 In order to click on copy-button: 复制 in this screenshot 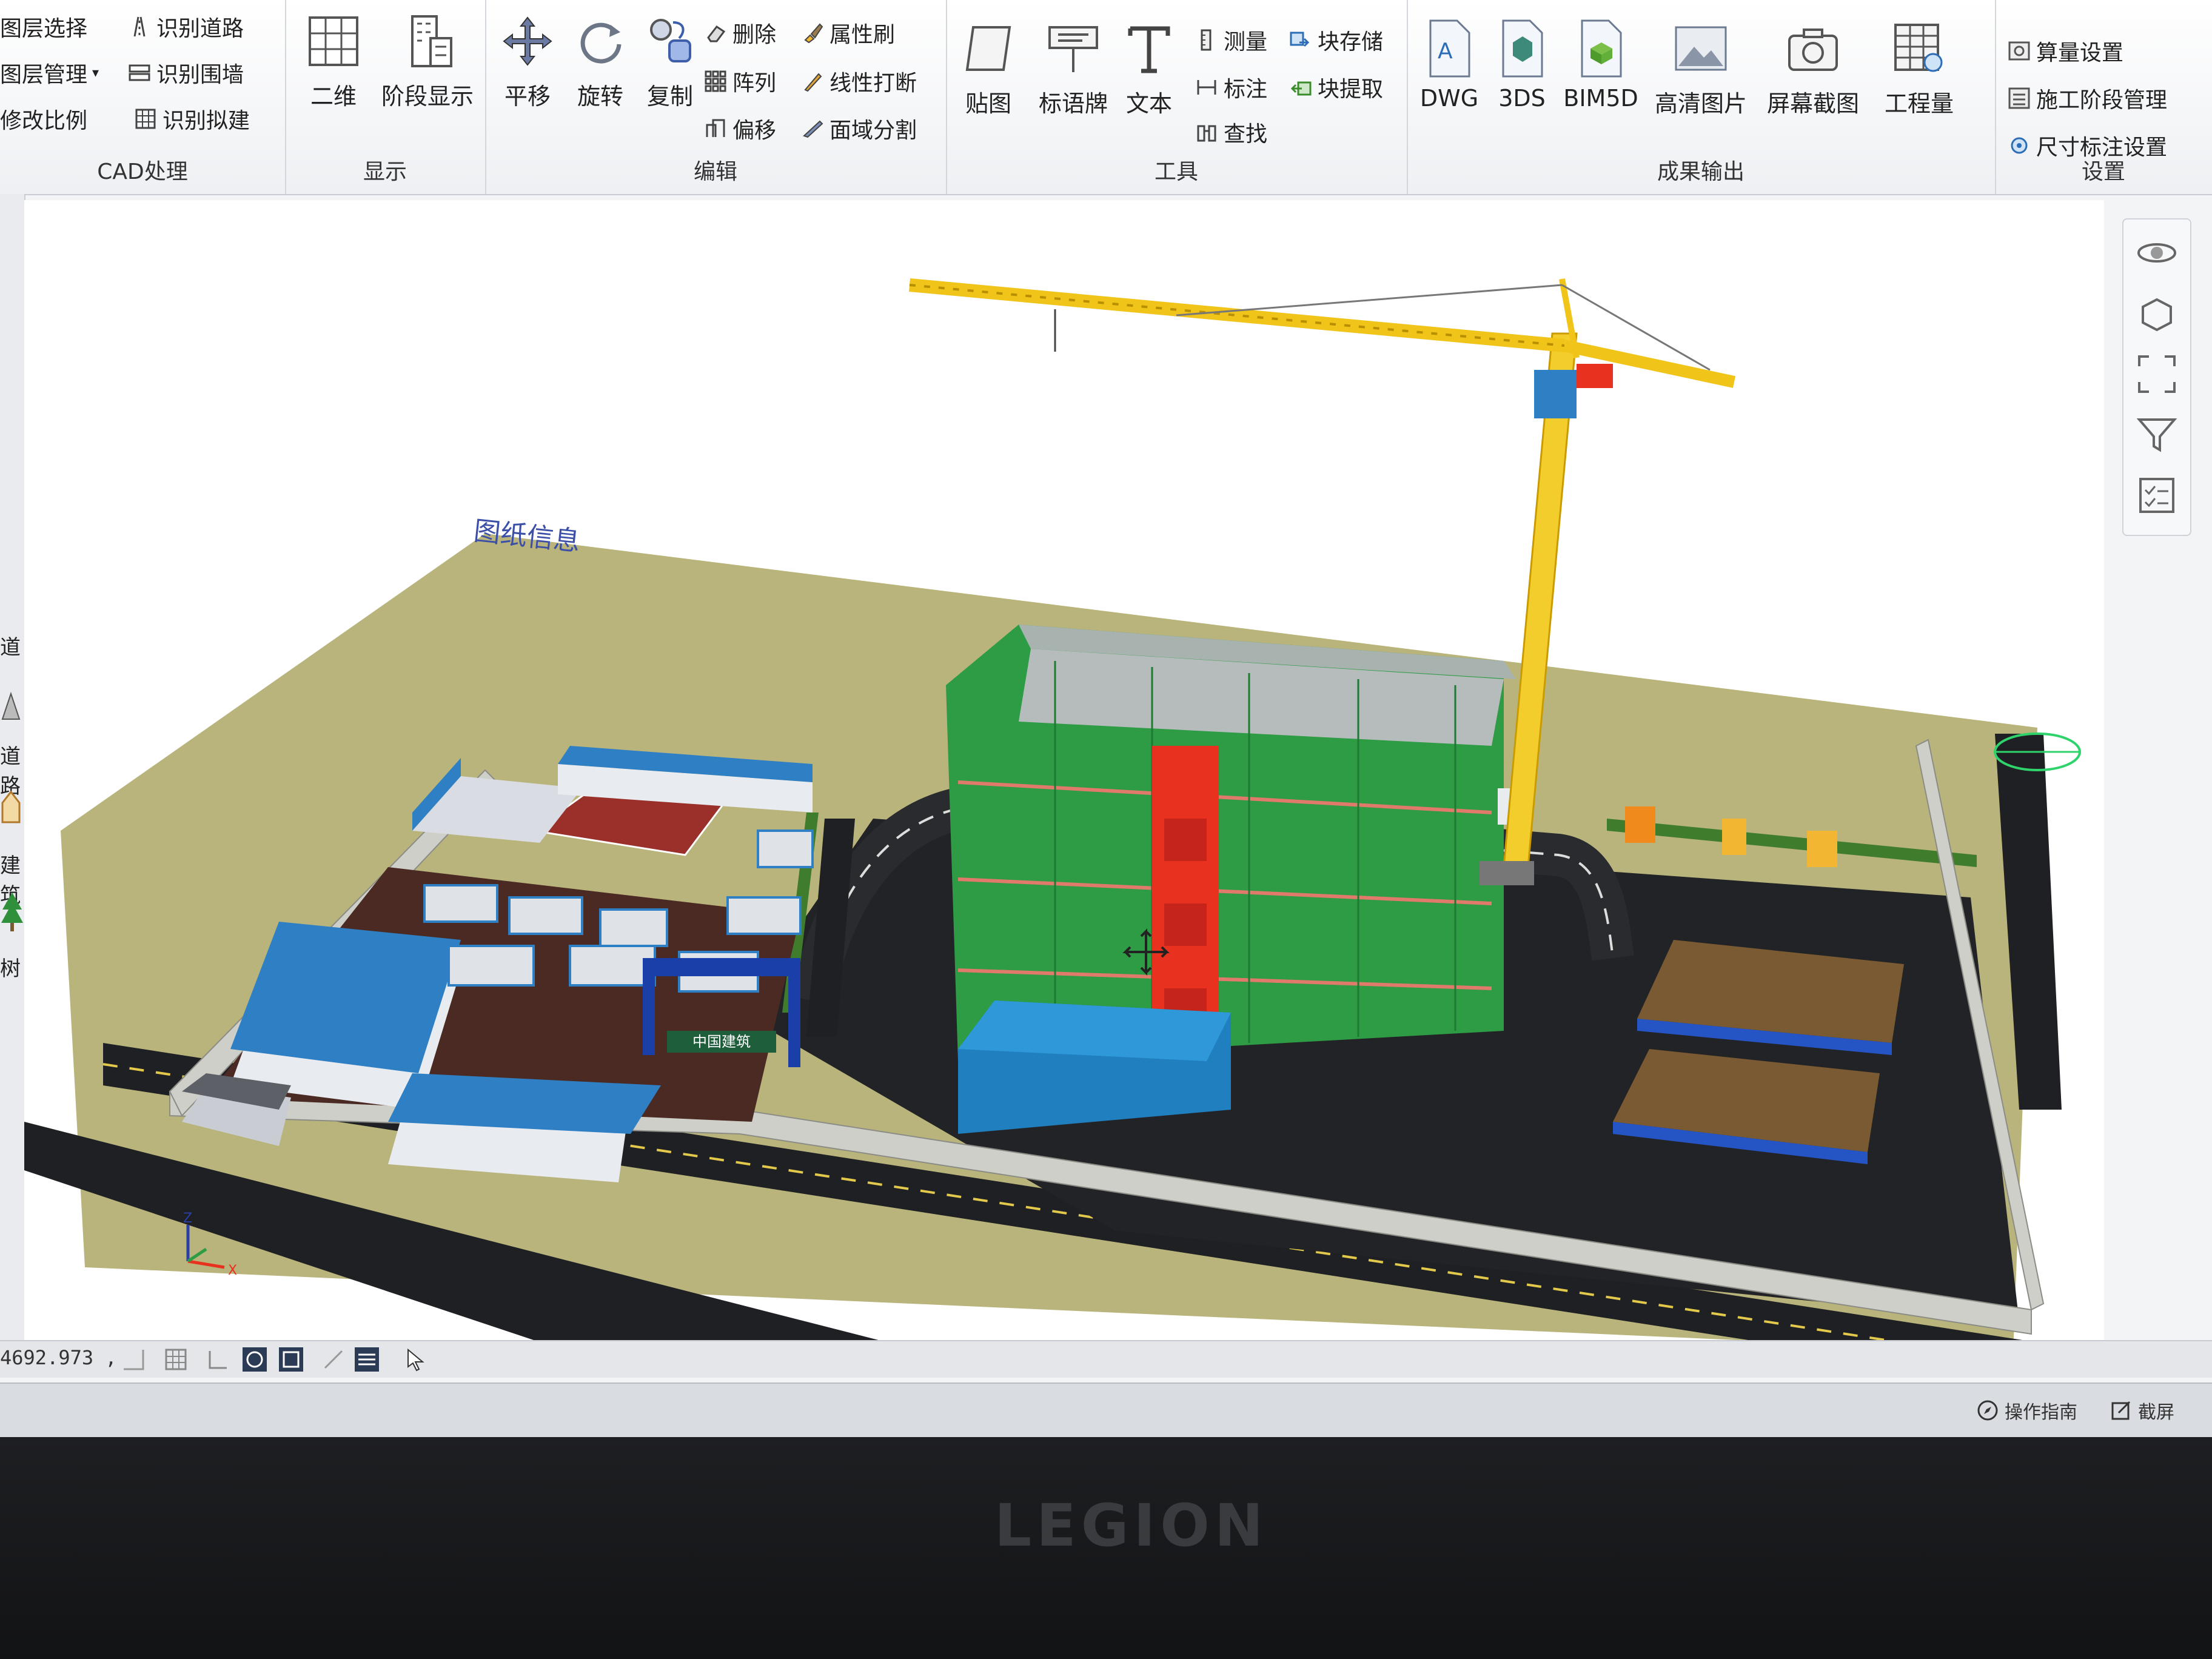, I will do `click(670, 61)`.